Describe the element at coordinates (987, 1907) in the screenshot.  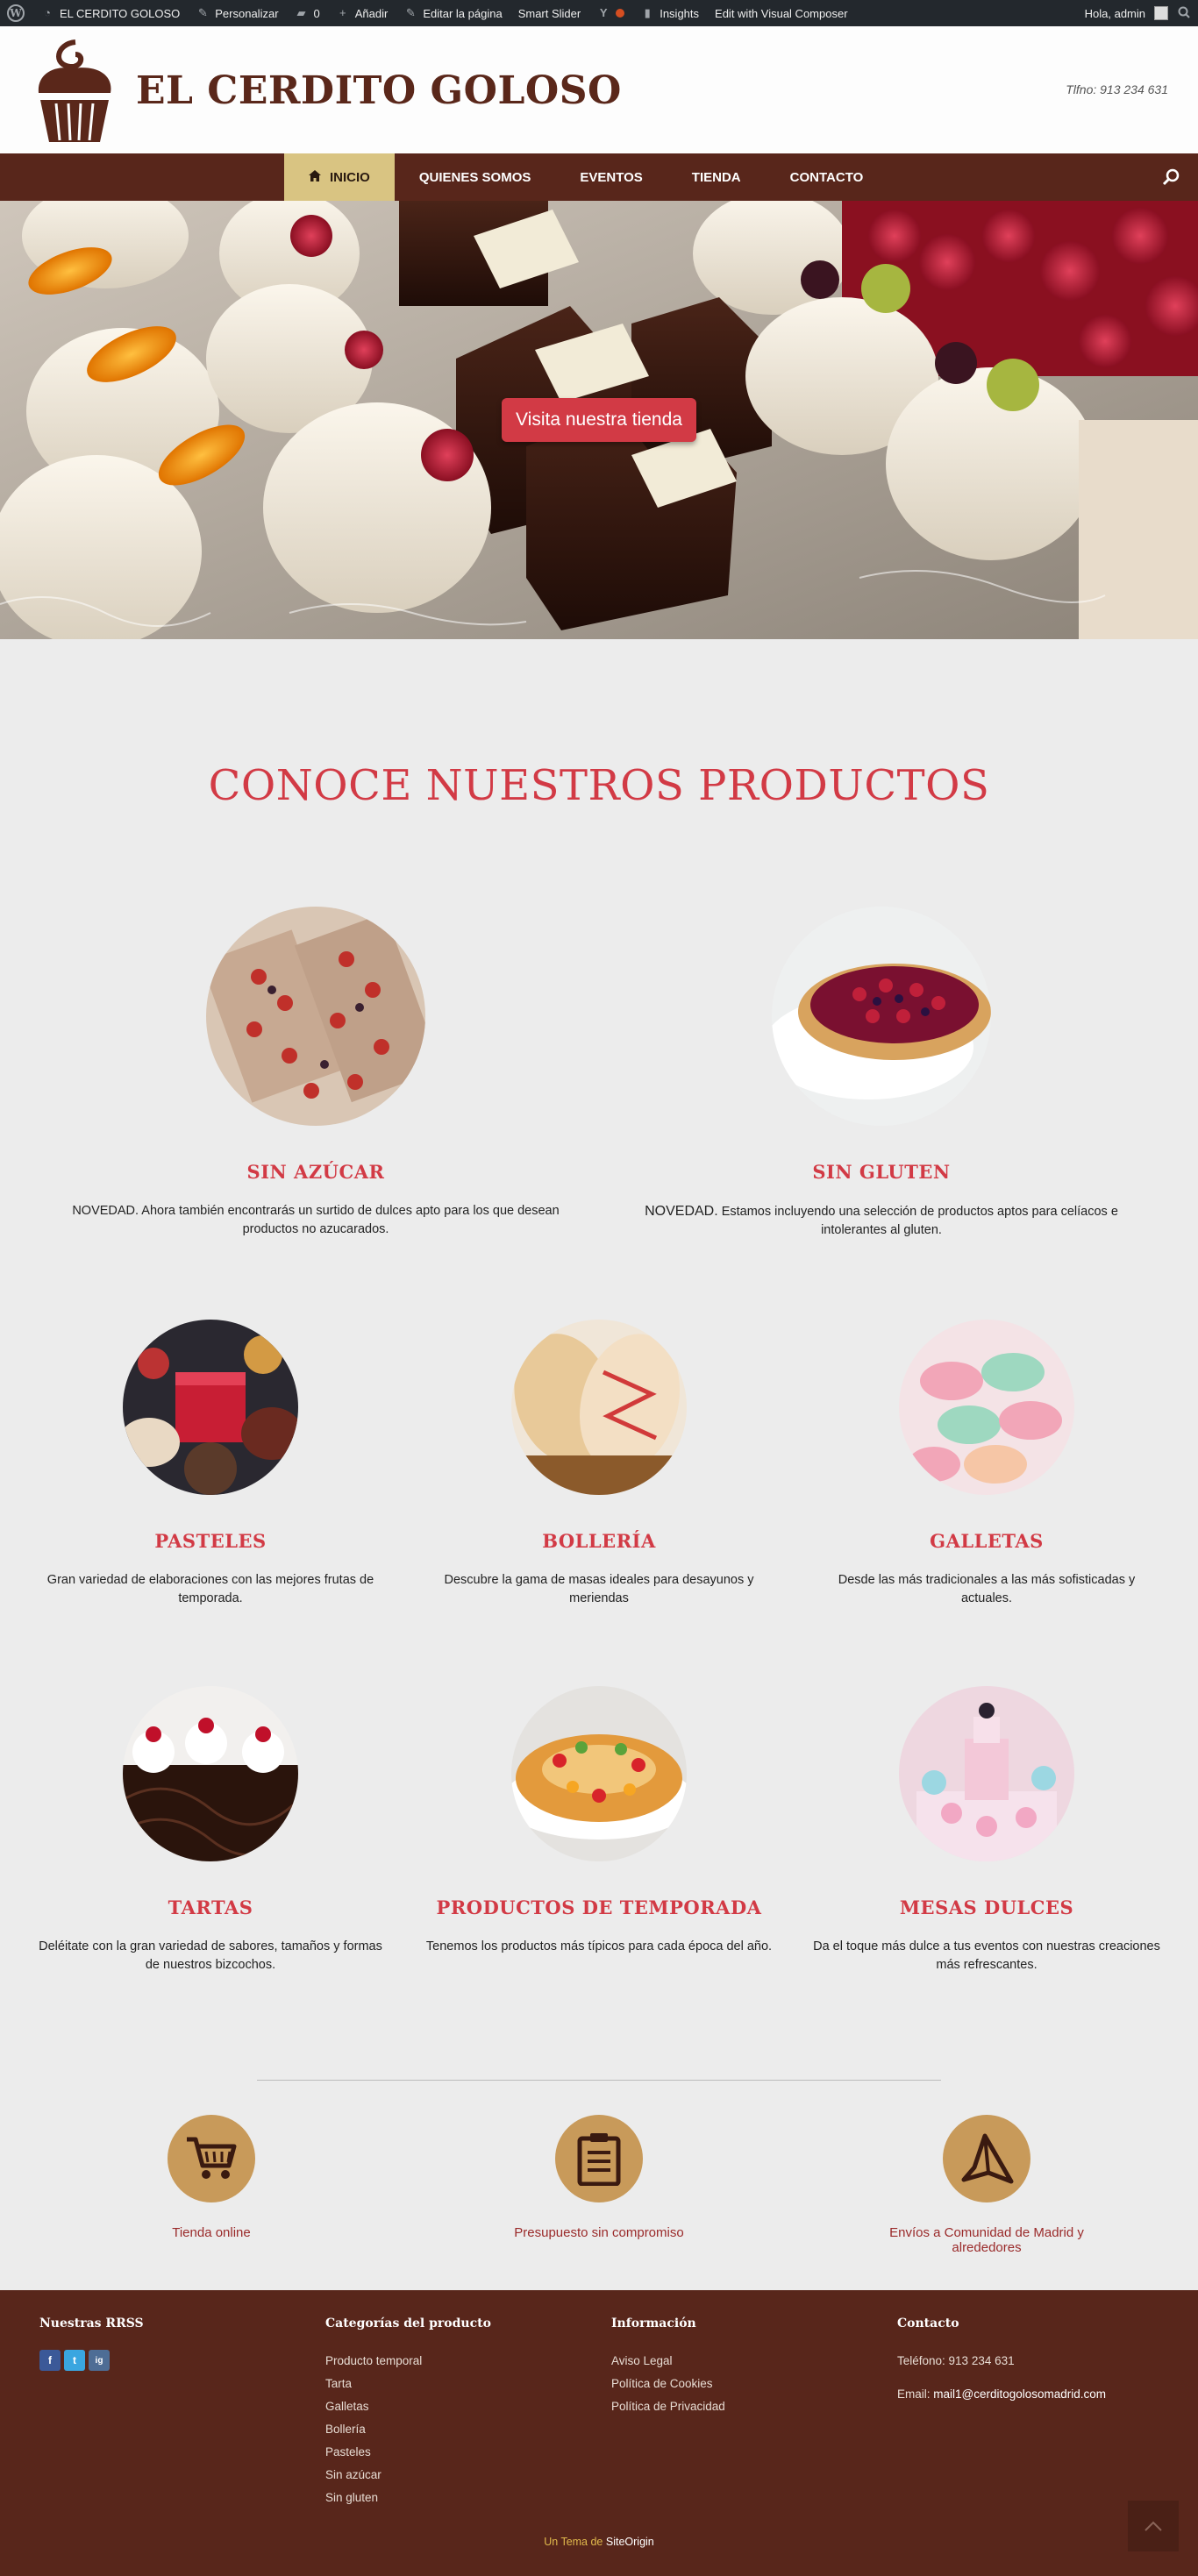
I see `product-title: MESAS DULCES` at that location.